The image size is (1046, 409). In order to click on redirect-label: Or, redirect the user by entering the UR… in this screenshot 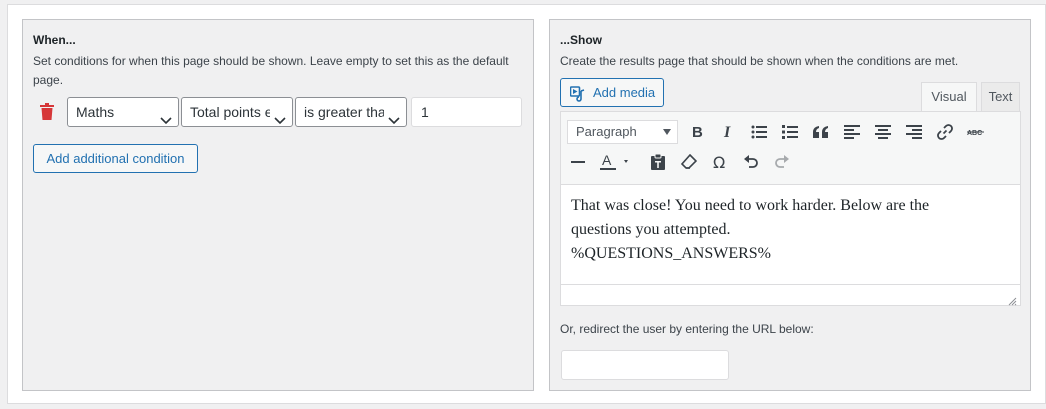, I will do `click(687, 329)`.